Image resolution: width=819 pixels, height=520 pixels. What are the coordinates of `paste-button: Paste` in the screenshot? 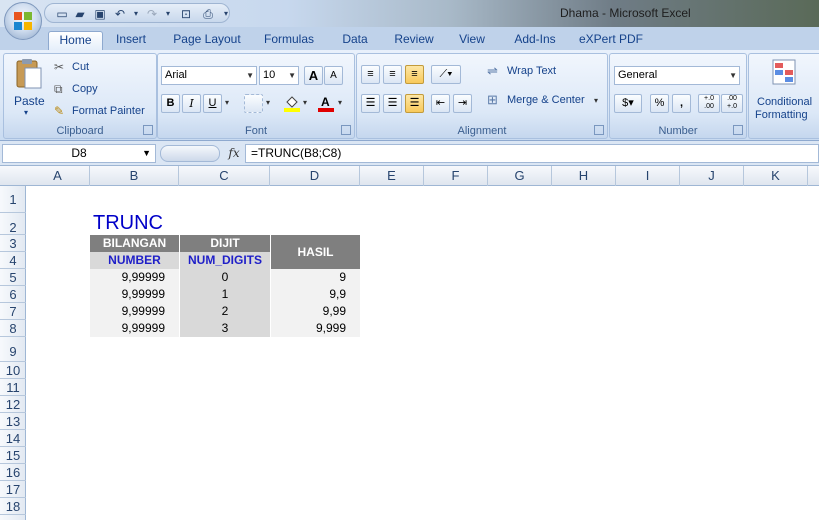 It's located at (29, 101).